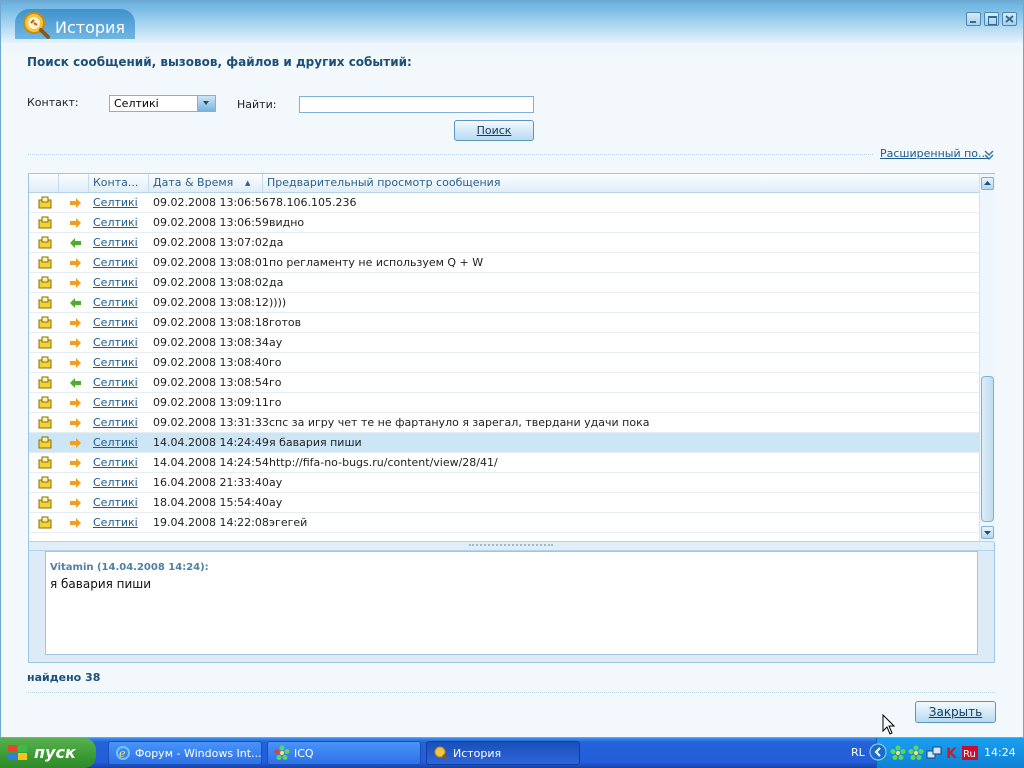  I want to click on start-button: пуск, so click(48, 753).